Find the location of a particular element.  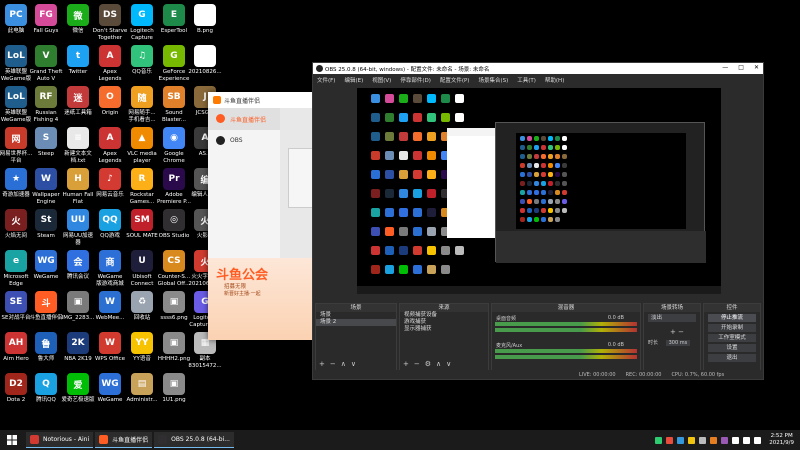

menu-item: 编辑(E) is located at coordinates (353, 80).